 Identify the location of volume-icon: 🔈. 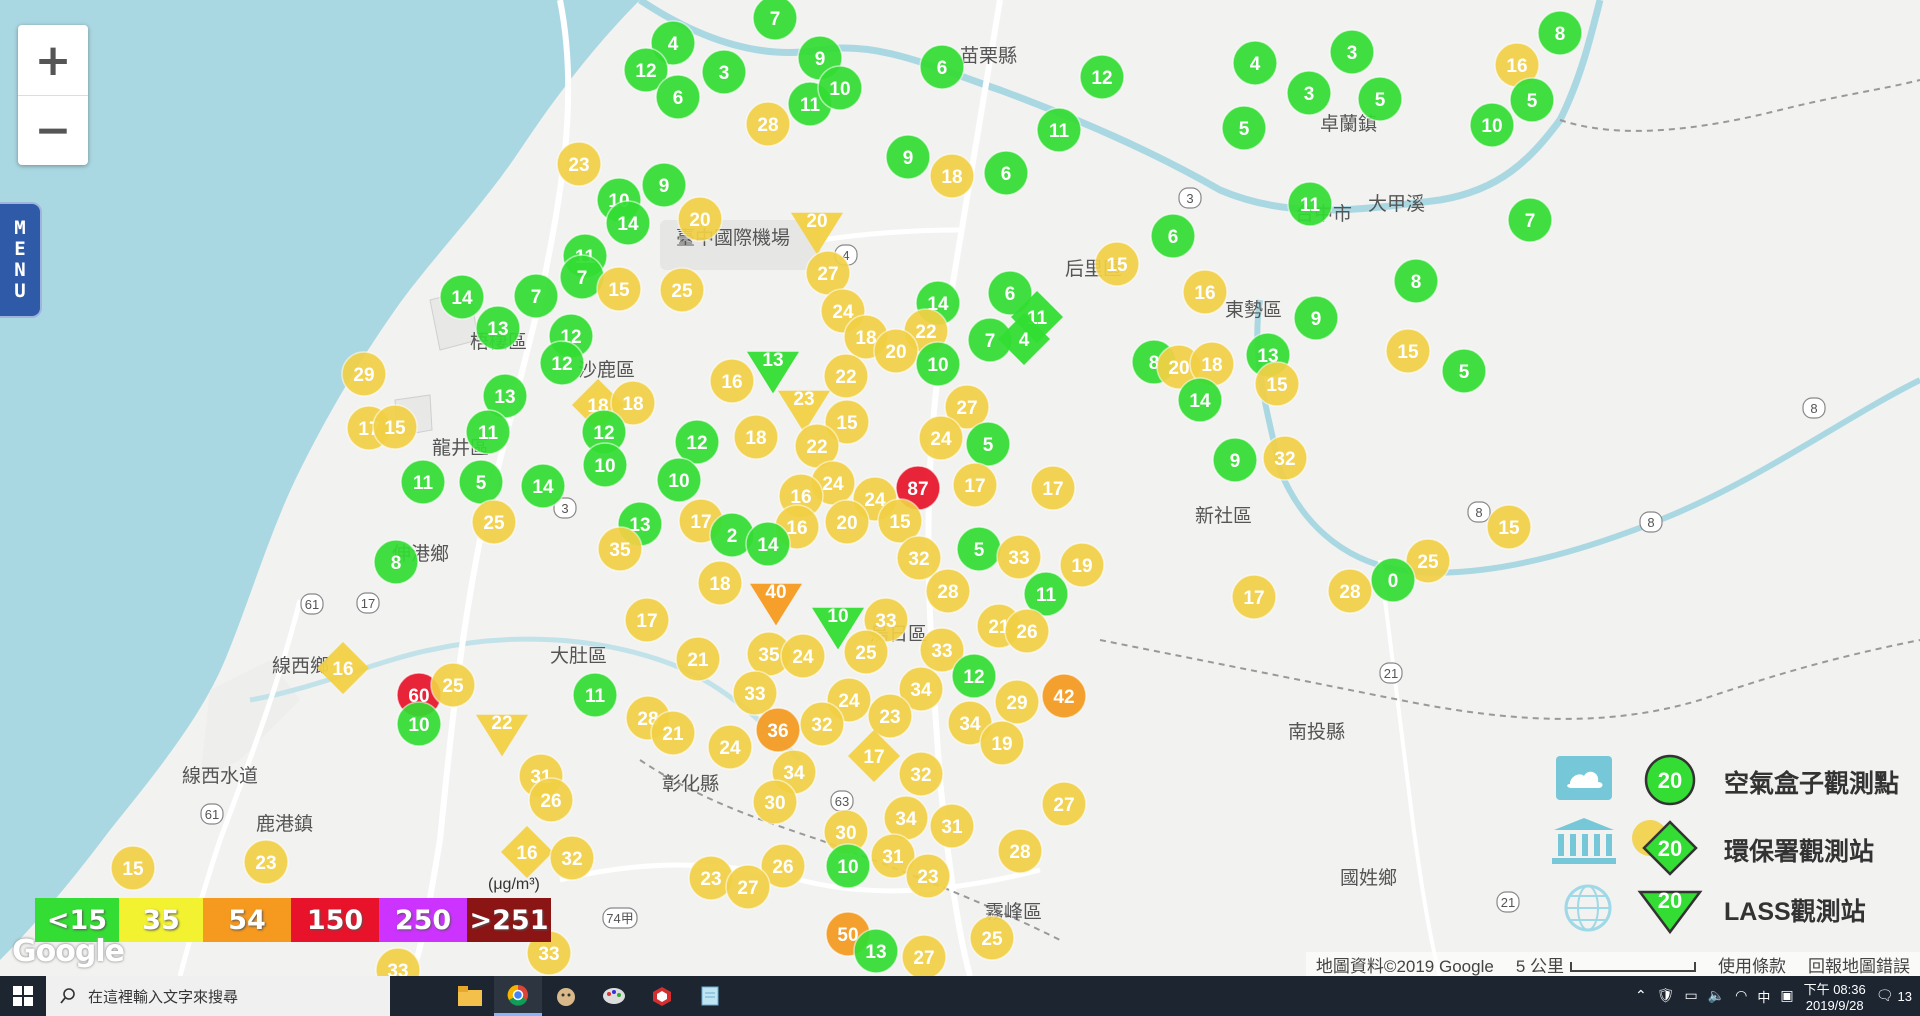
(1716, 996).